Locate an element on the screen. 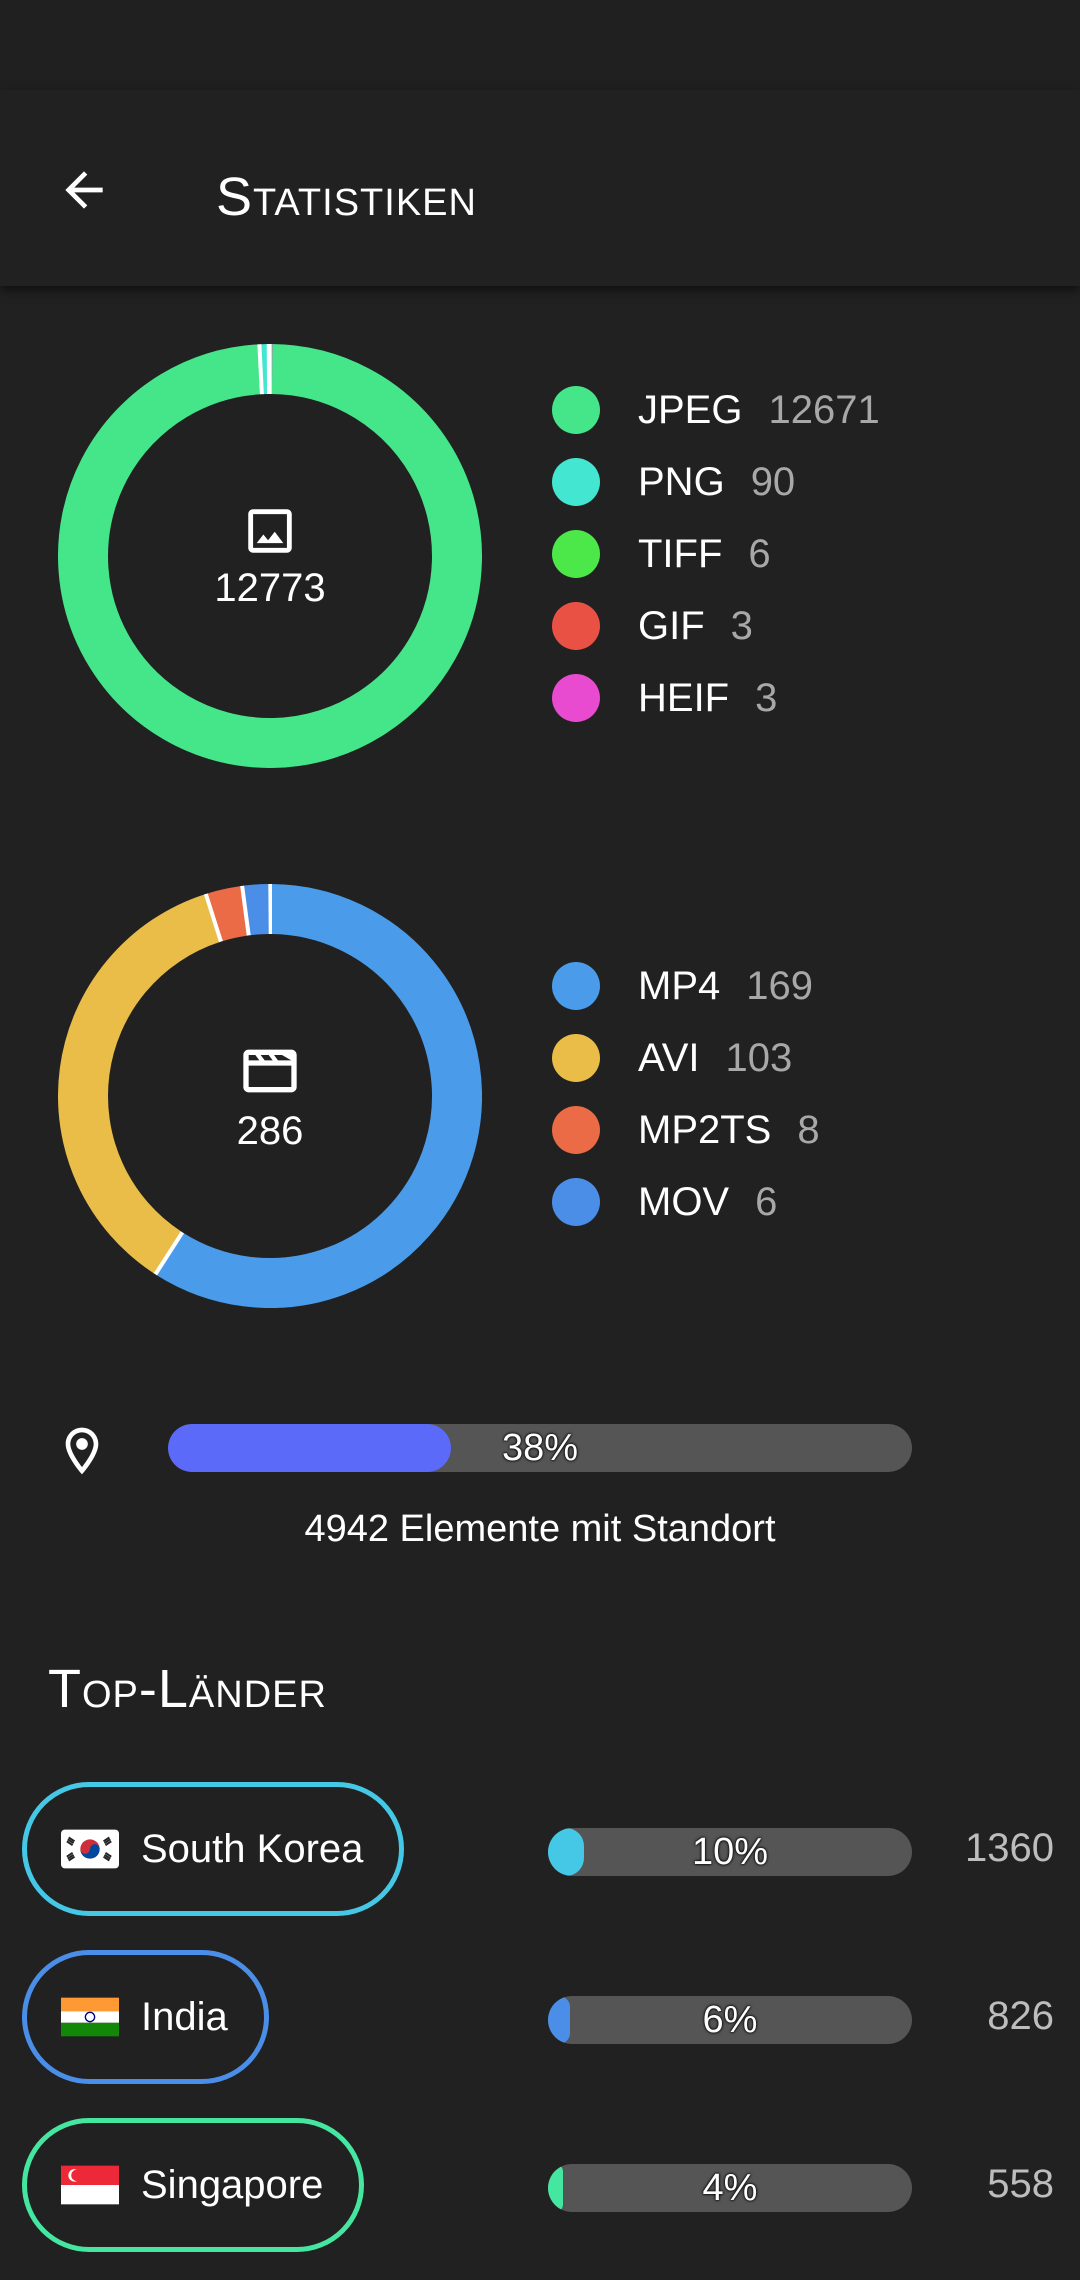 This screenshot has height=2280, width=1080. country-percent: 10% is located at coordinates (730, 1851).